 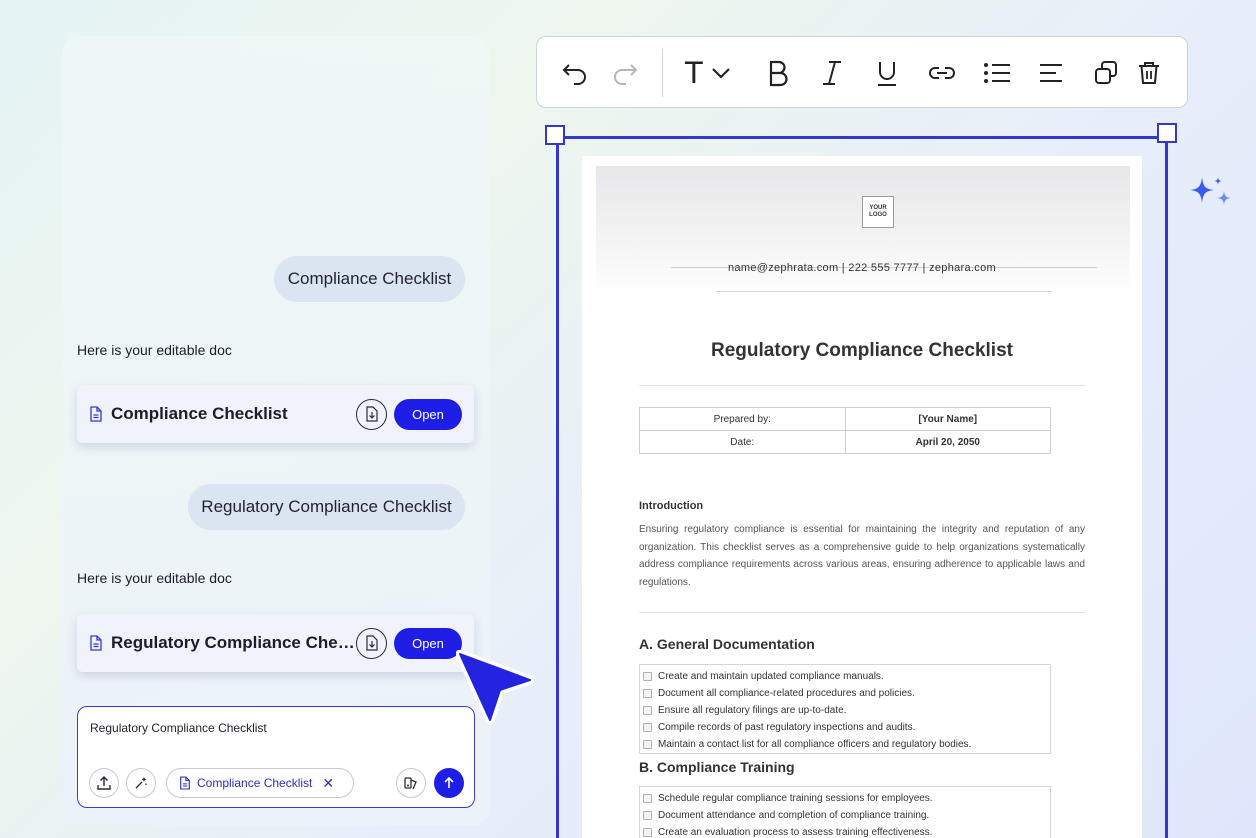 I want to click on palette-icon, so click(x=410, y=783).